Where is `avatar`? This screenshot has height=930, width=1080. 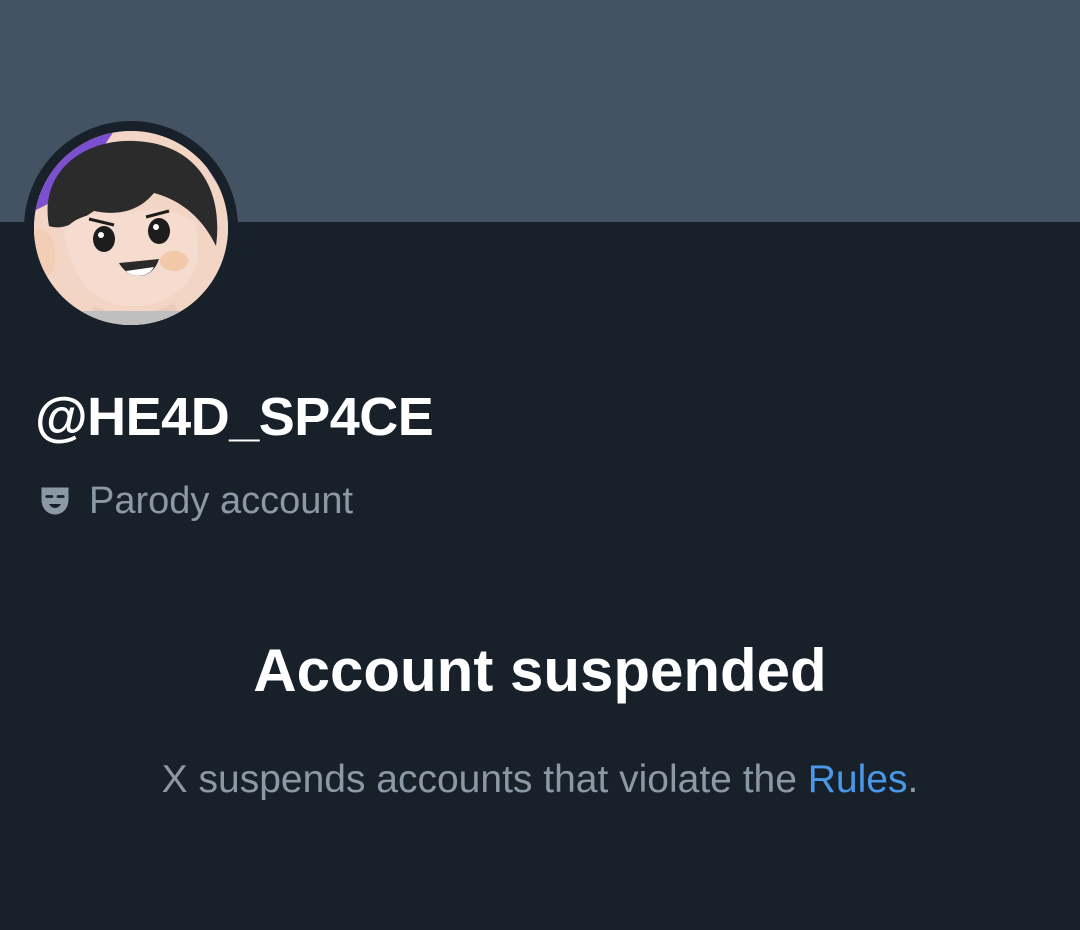 avatar is located at coordinates (131, 228).